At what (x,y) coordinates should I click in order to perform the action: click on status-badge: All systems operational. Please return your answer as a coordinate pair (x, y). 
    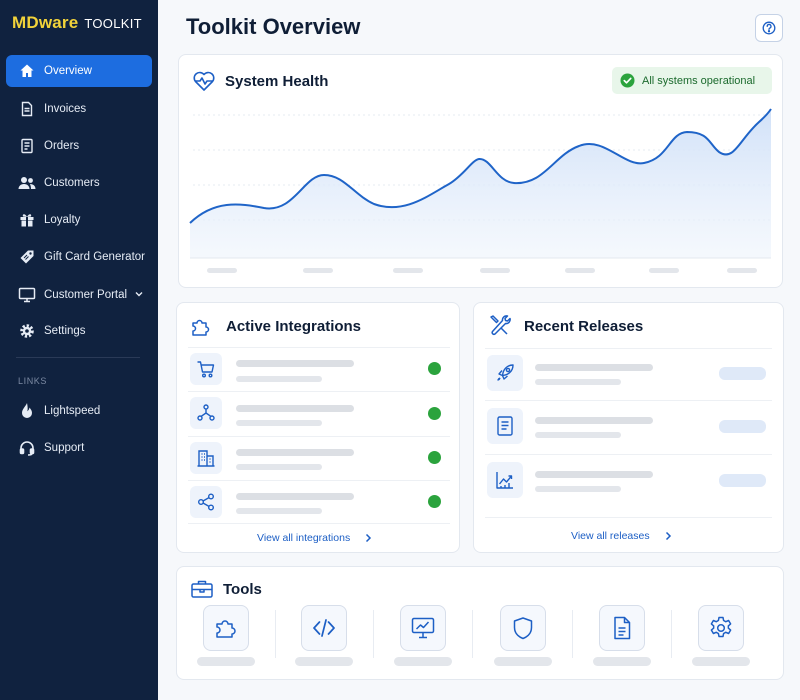
    Looking at the image, I should click on (692, 80).